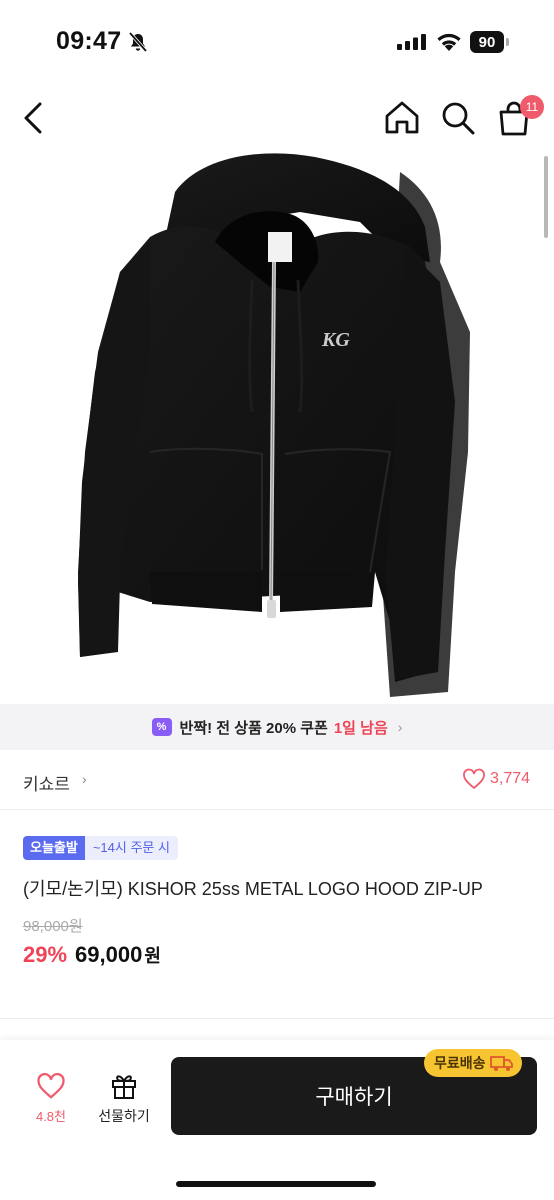 The width and height of the screenshot is (554, 1200). I want to click on currency-unit: 원, so click(152, 956).